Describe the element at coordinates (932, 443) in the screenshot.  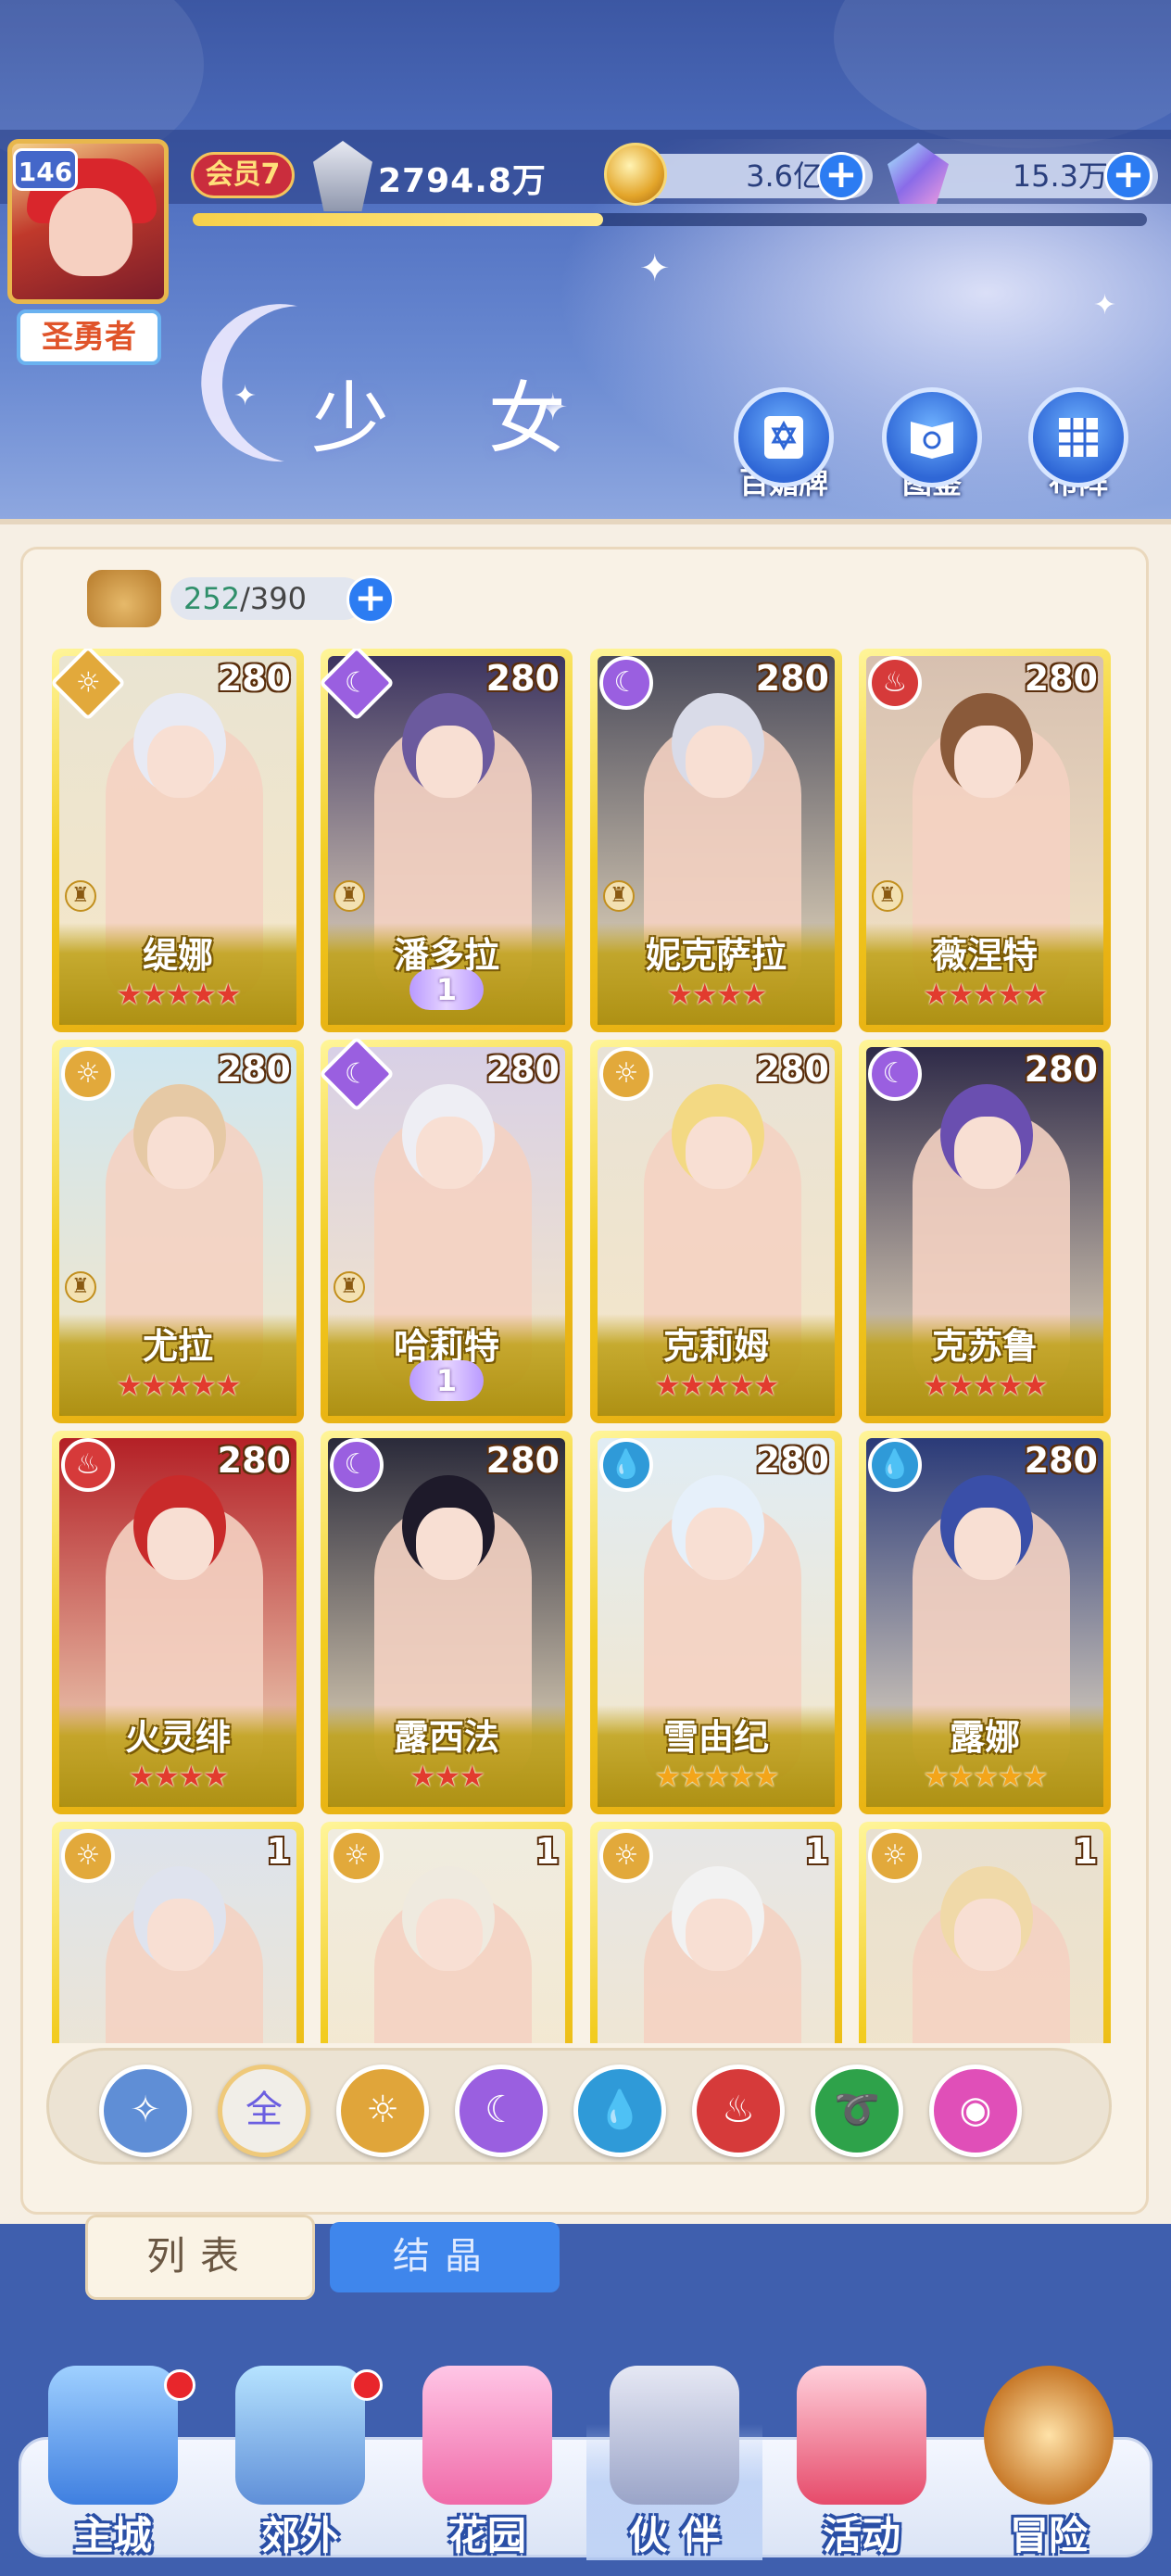
I see `codex-button: 图鉴` at that location.